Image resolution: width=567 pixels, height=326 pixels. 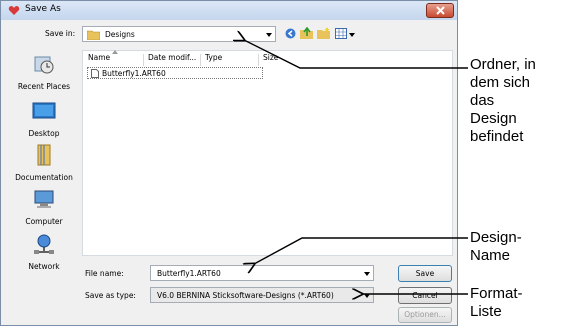 I want to click on folder-annotation: Ordner, in dem sich das Design befindet, so click(x=503, y=101).